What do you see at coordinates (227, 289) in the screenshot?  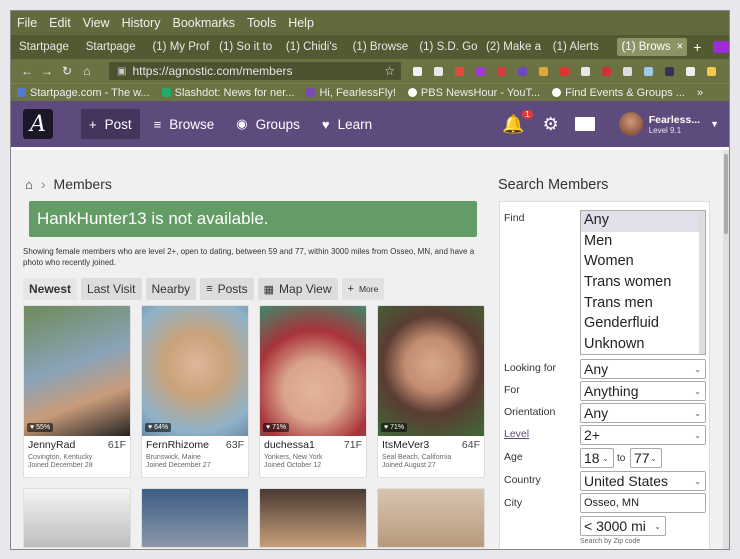 I see `tab-posts: ≡ Posts` at bounding box center [227, 289].